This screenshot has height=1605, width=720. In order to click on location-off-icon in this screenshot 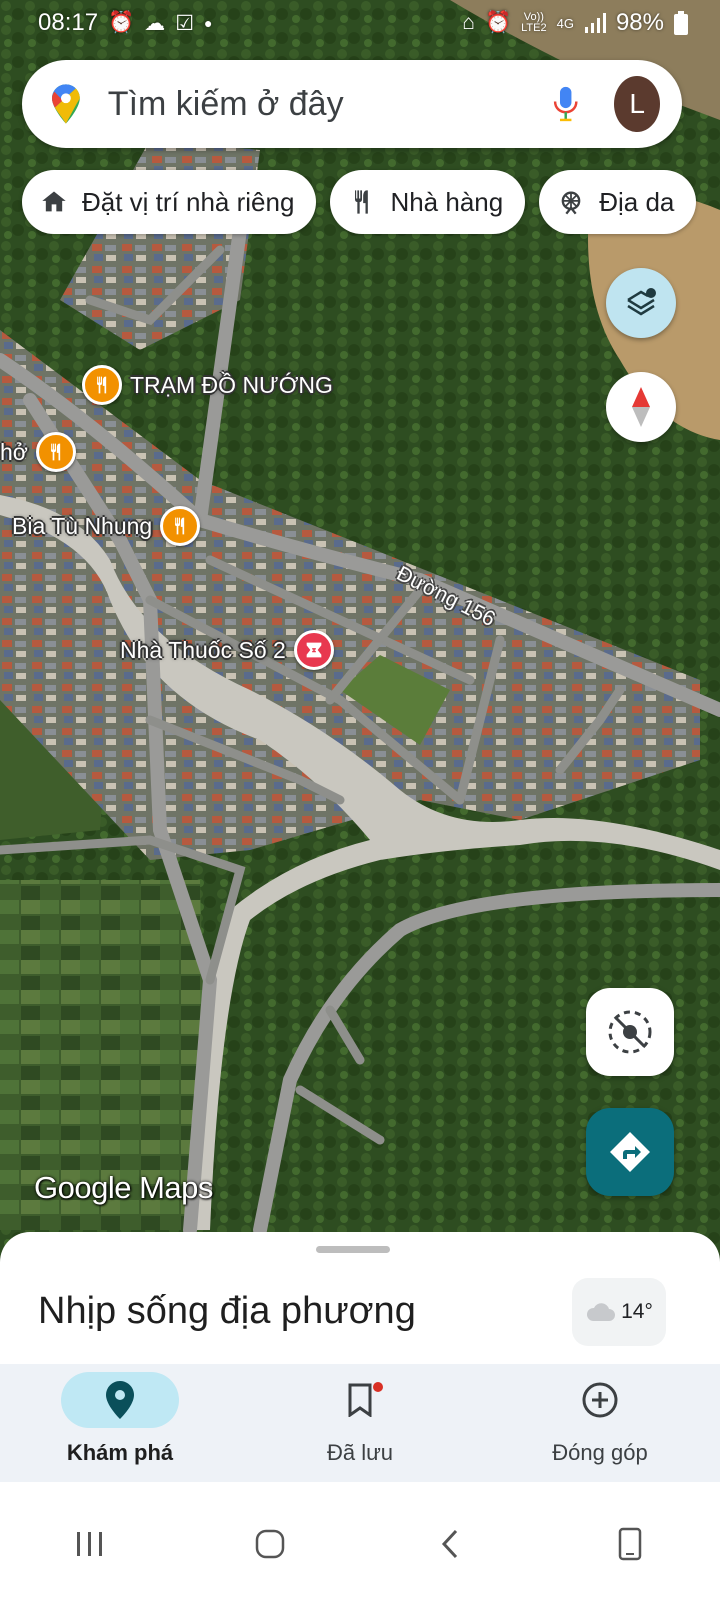, I will do `click(630, 1032)`.